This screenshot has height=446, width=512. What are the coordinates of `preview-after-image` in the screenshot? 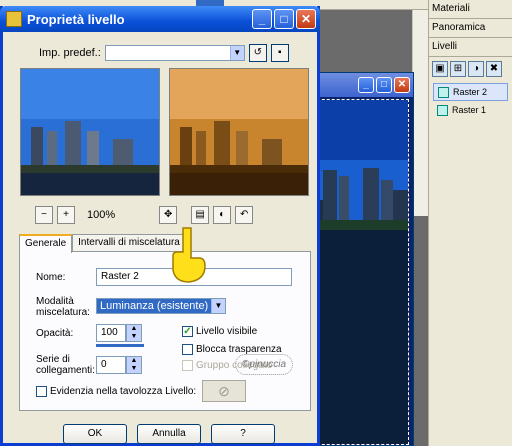 It's located at (239, 132).